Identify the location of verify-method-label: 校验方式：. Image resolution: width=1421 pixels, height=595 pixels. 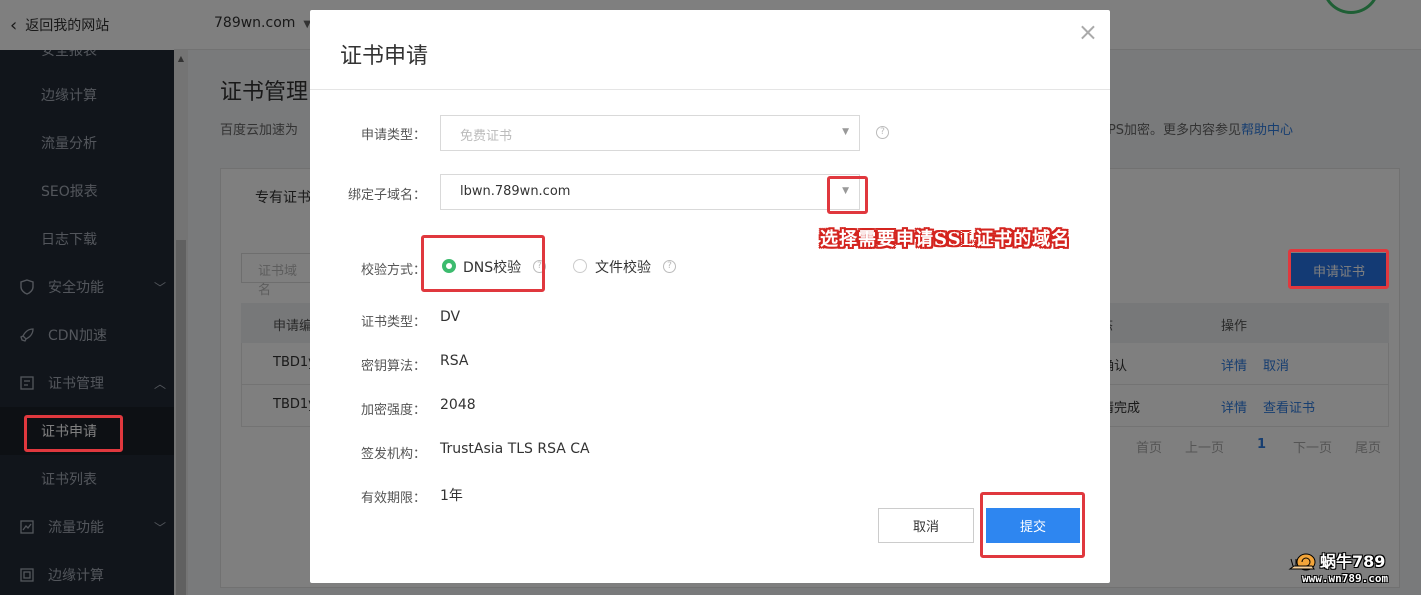
(393, 270).